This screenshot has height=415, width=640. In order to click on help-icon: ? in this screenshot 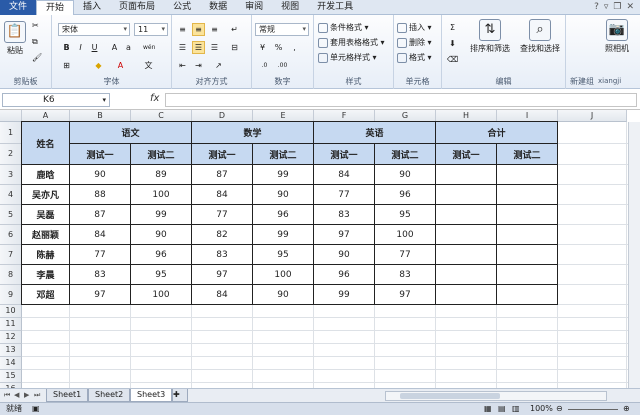, I will do `click(596, 7)`.